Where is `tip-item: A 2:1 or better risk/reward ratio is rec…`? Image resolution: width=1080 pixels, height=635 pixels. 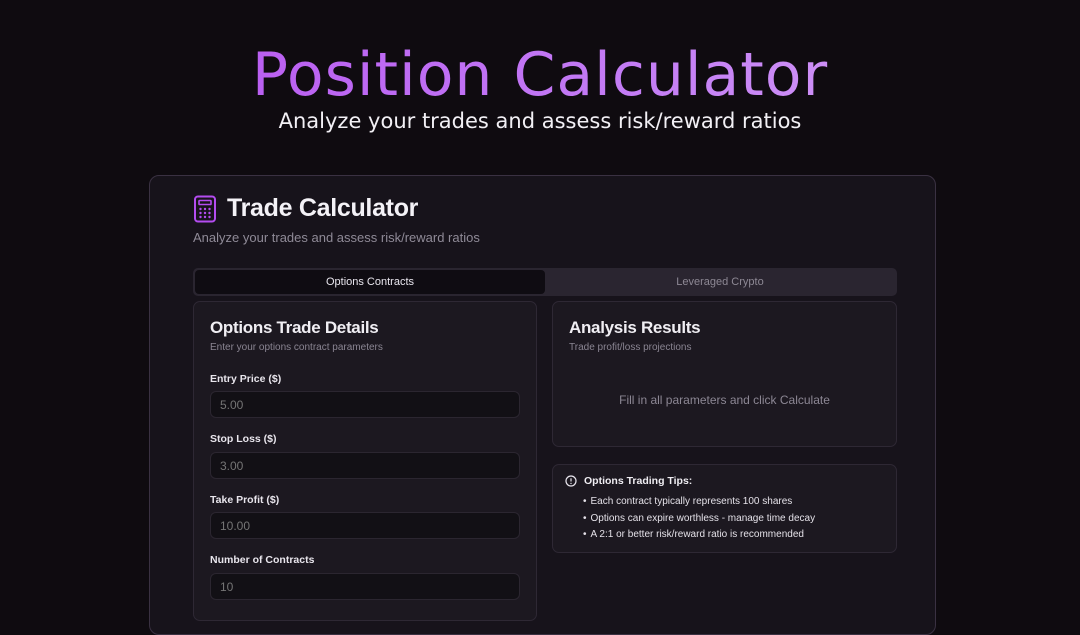 tip-item: A 2:1 or better risk/reward ratio is rec… is located at coordinates (699, 535).